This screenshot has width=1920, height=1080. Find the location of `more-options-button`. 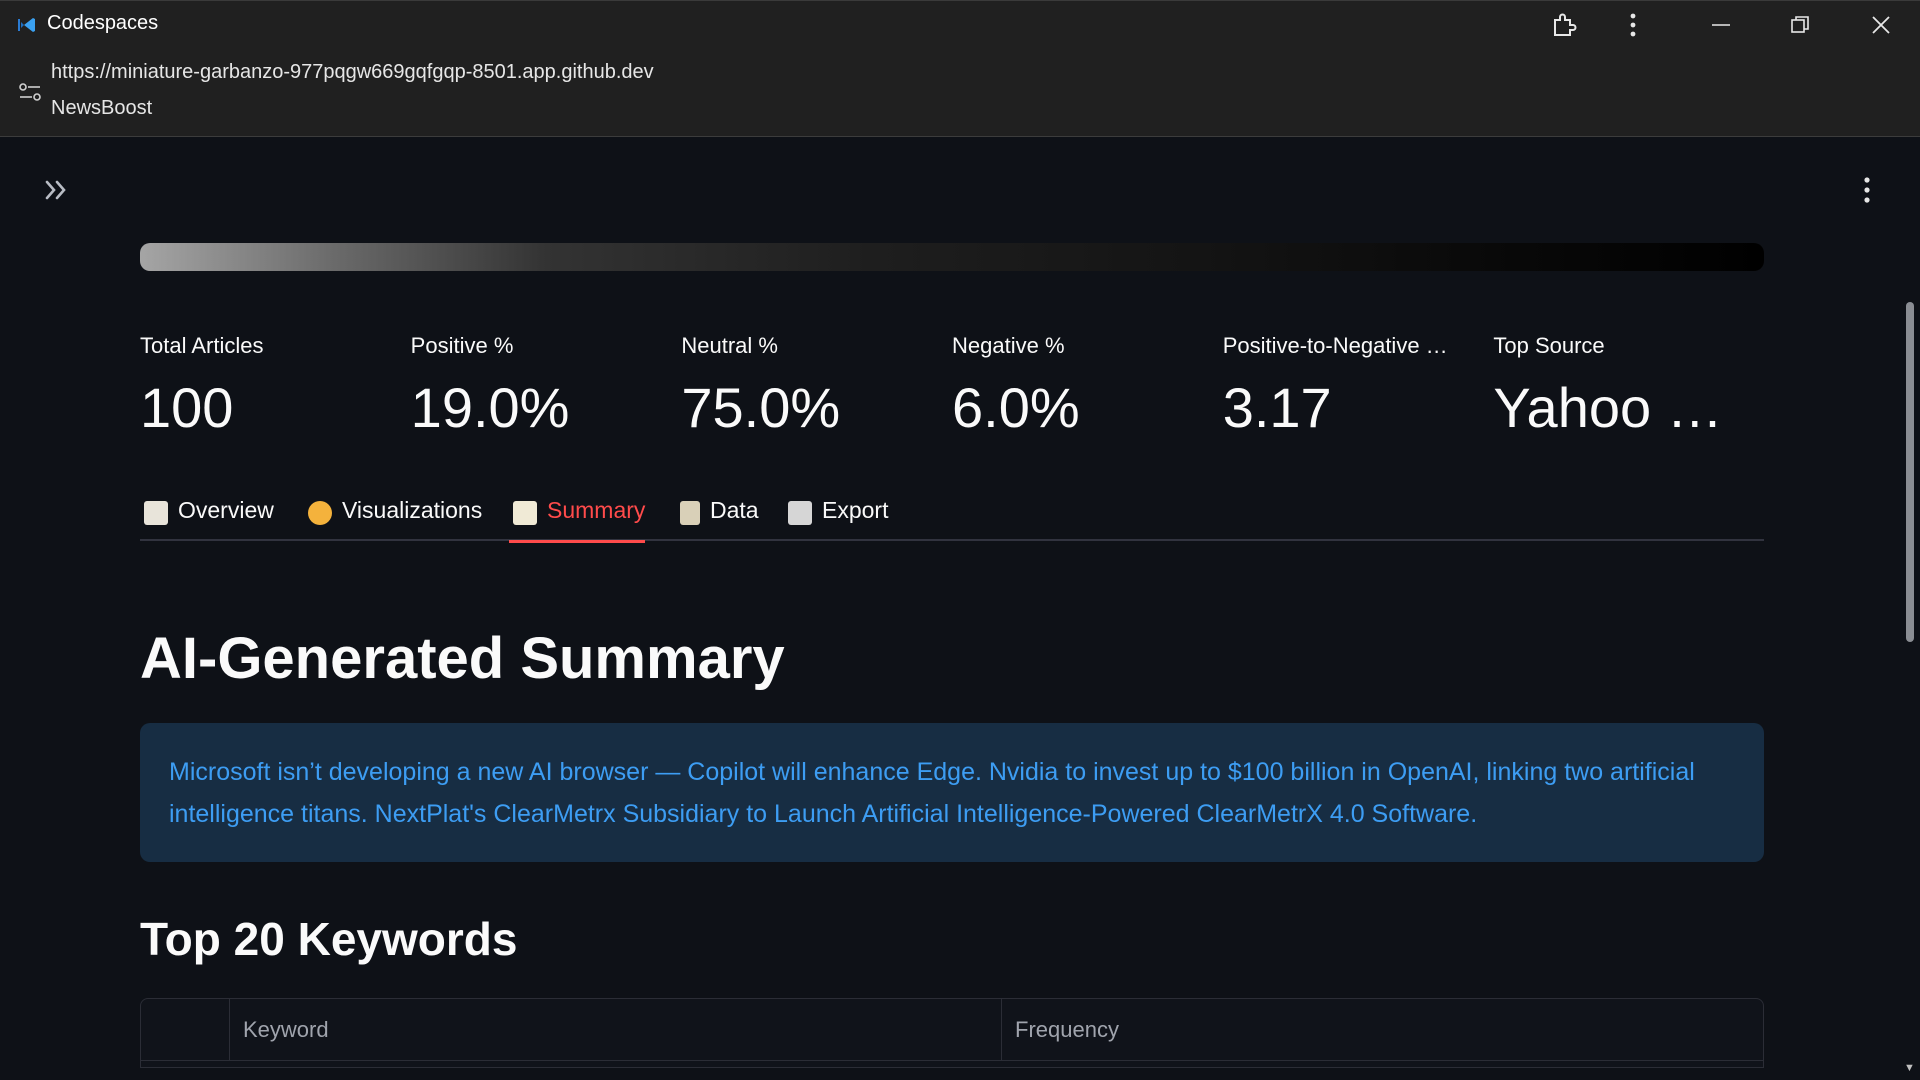

more-options-button is located at coordinates (1633, 24).